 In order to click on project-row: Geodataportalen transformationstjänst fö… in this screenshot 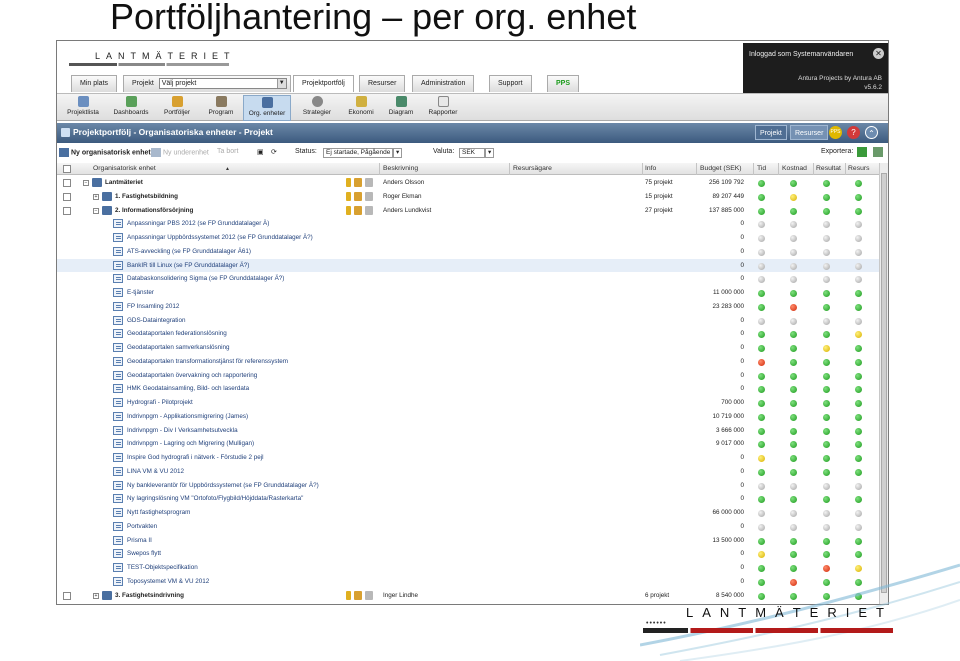, I will do `click(468, 362)`.